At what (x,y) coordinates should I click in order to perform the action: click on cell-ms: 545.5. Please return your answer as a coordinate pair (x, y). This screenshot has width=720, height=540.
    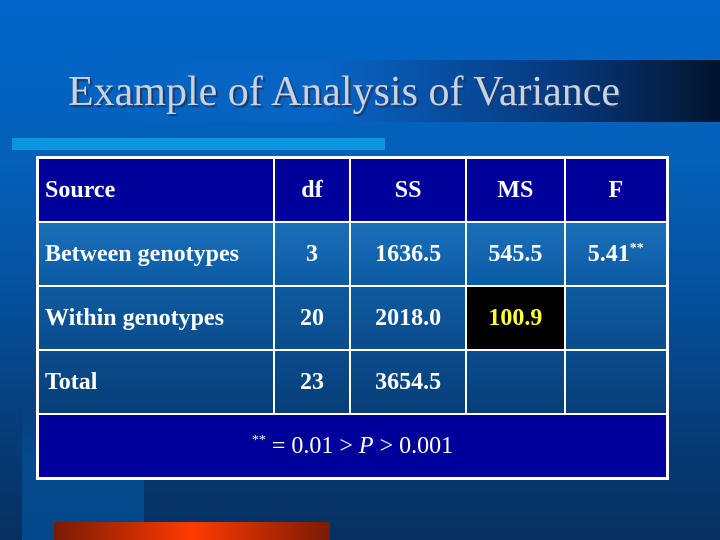
    Looking at the image, I should click on (515, 254).